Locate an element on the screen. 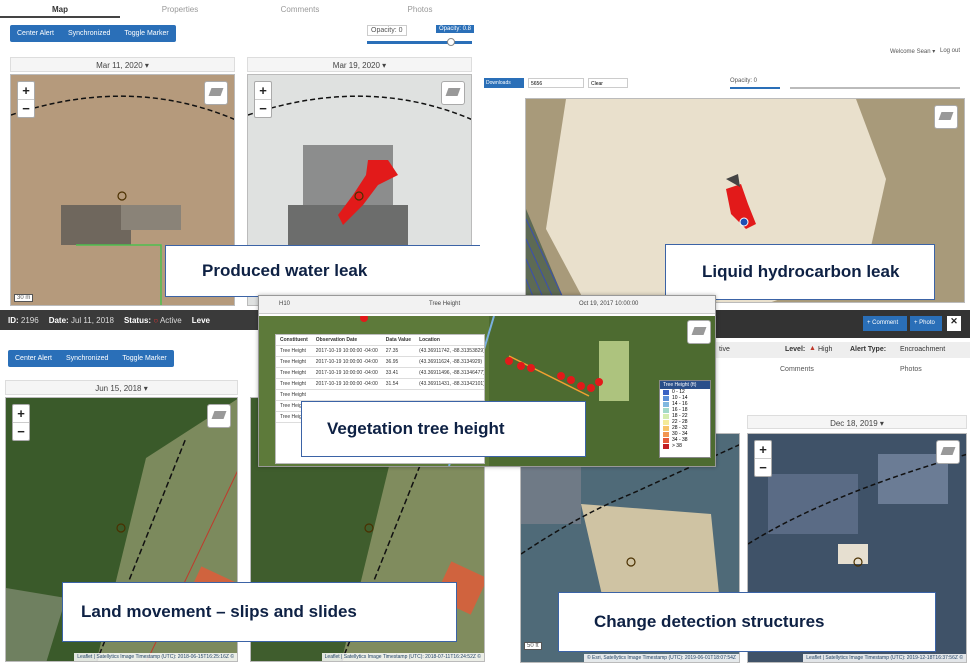 The height and width of the screenshot is (665, 975). cell: (43.36911431, -88.31342101) is located at coordinates (449, 384).